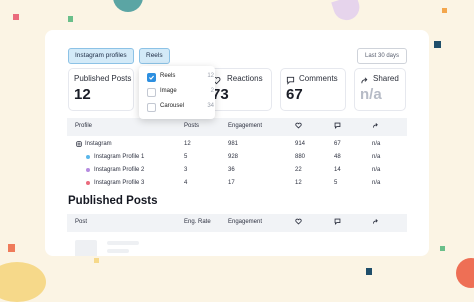  Describe the element at coordinates (16, 17) in the screenshot. I see `deco-pink-square` at that location.